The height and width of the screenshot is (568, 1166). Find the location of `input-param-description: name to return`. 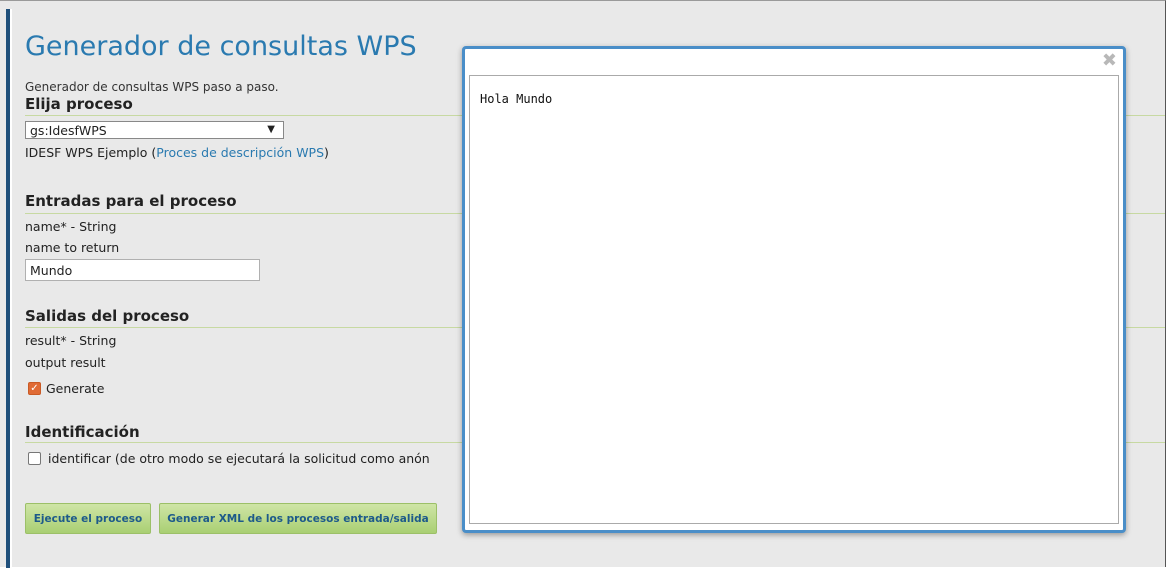

input-param-description: name to return is located at coordinates (72, 247).